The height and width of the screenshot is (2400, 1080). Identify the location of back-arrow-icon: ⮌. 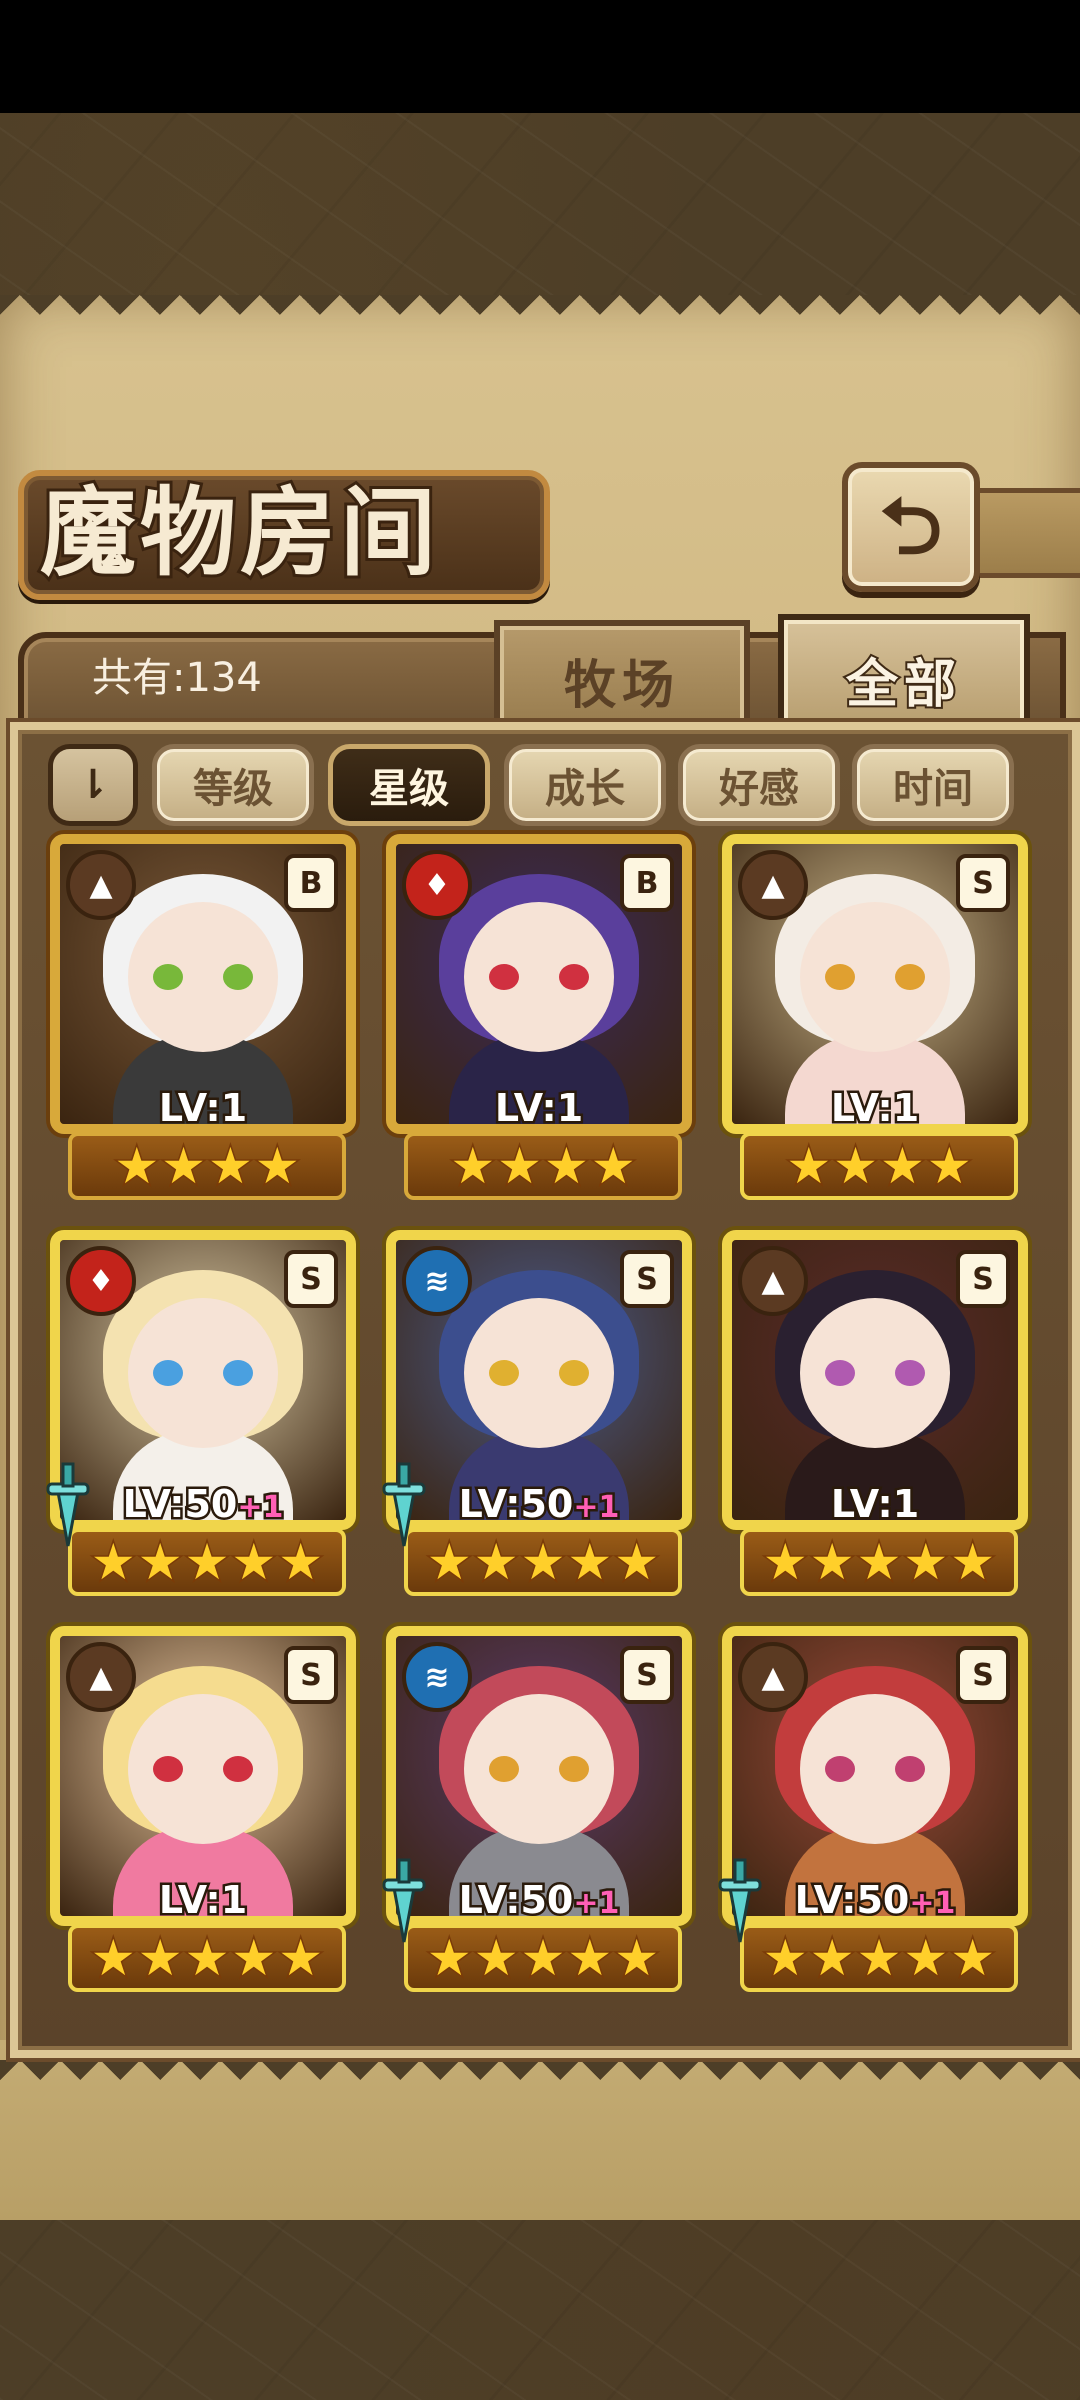
(911, 527).